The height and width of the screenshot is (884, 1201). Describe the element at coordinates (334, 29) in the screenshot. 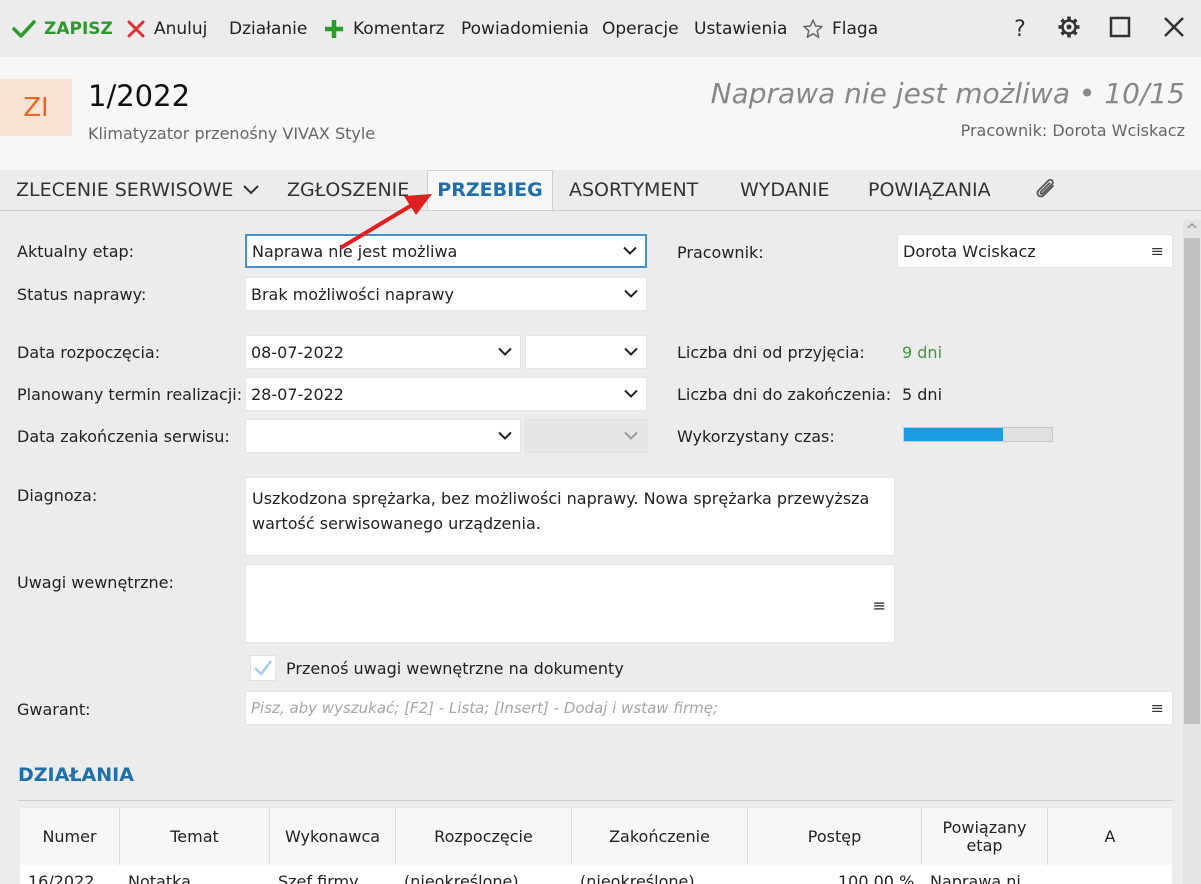

I see `plus-icon` at that location.